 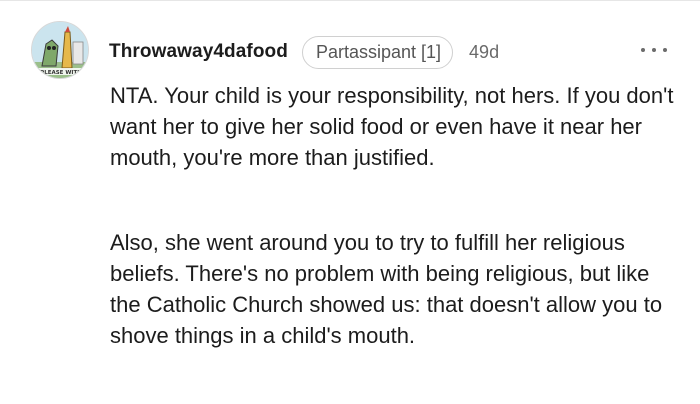 I want to click on username-link: Throwaway4dafood, so click(x=198, y=52).